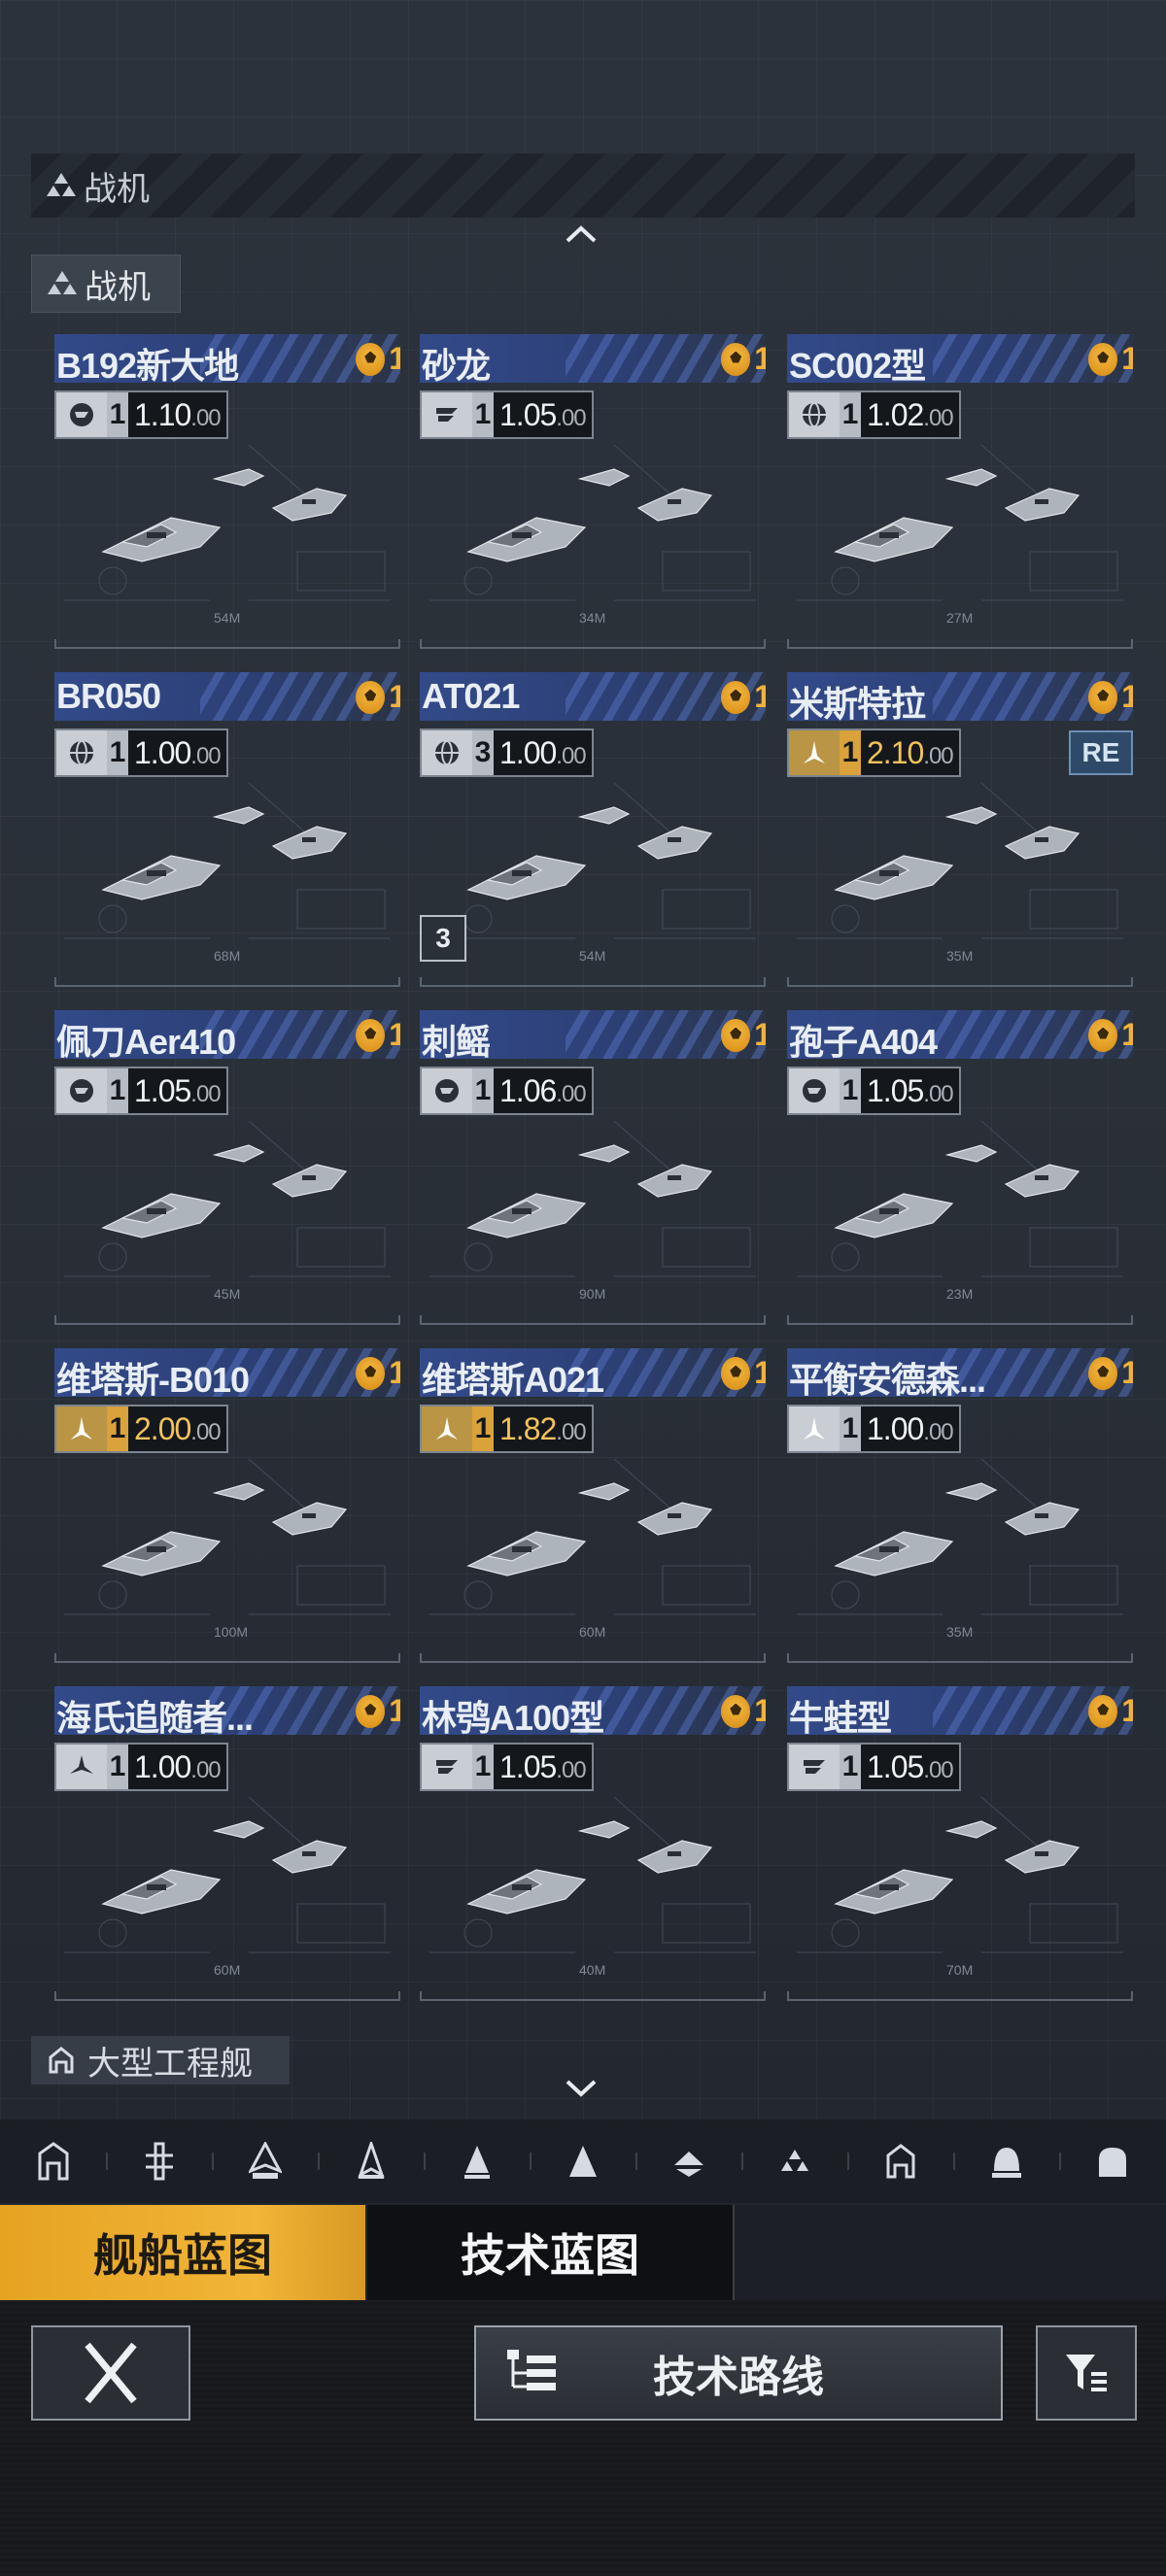  Describe the element at coordinates (814, 1767) in the screenshot. I see `rank-insignia-icon` at that location.